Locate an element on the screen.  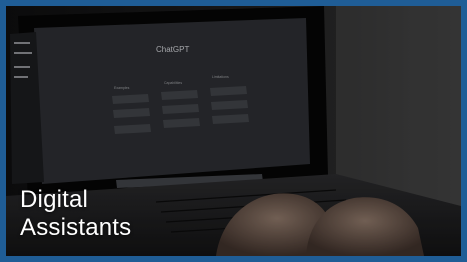
card-title: Digital Assistants is located at coordinates (75, 214).